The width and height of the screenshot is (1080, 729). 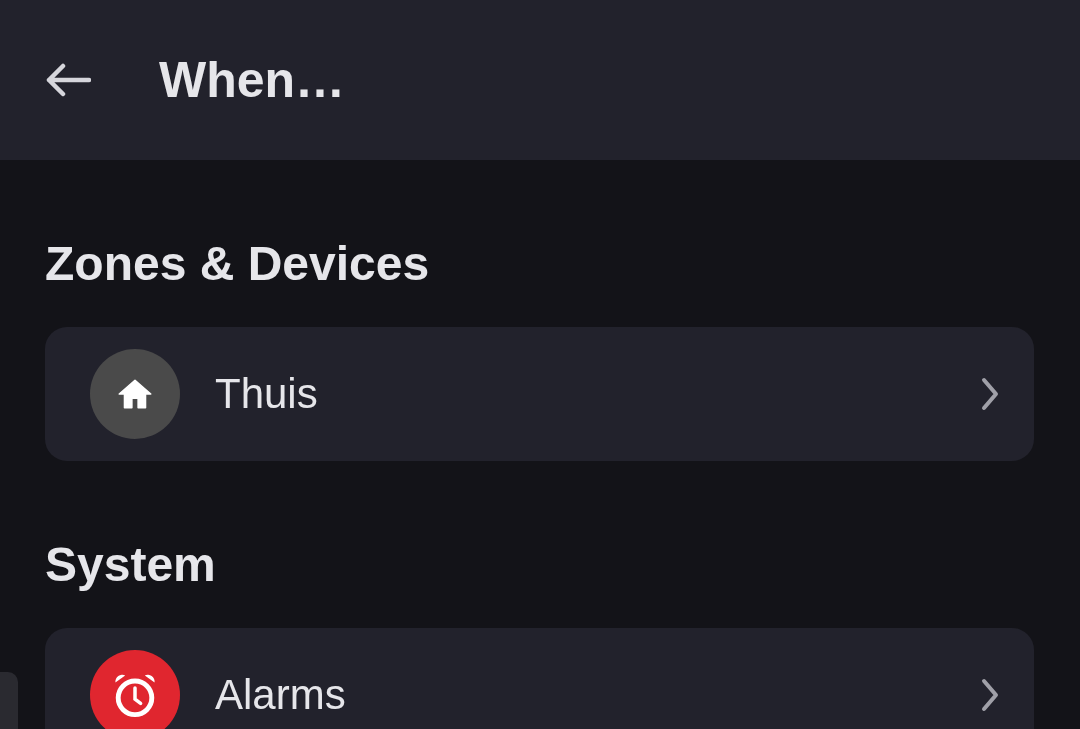 I want to click on list-item-card: Alarms, so click(x=539, y=678).